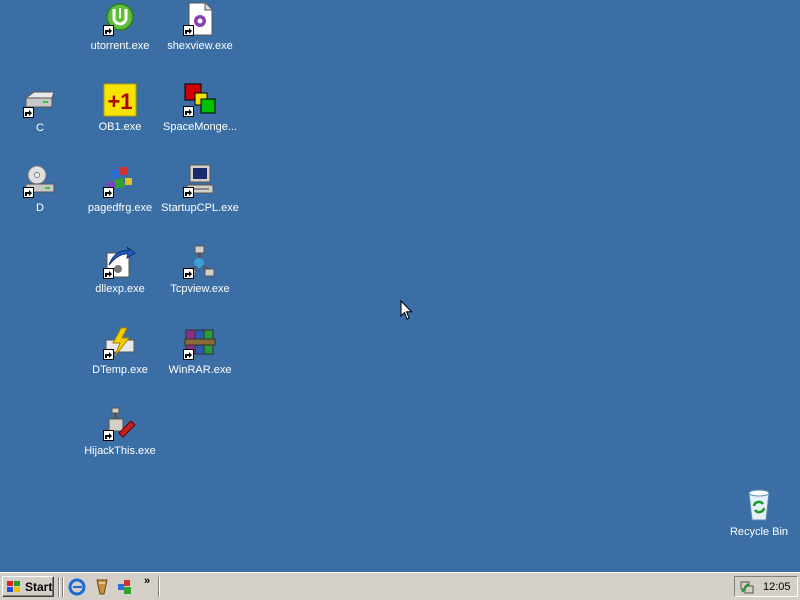 This screenshot has width=800, height=600. I want to click on desktop-icon-label: shexview.exe, so click(200, 46).